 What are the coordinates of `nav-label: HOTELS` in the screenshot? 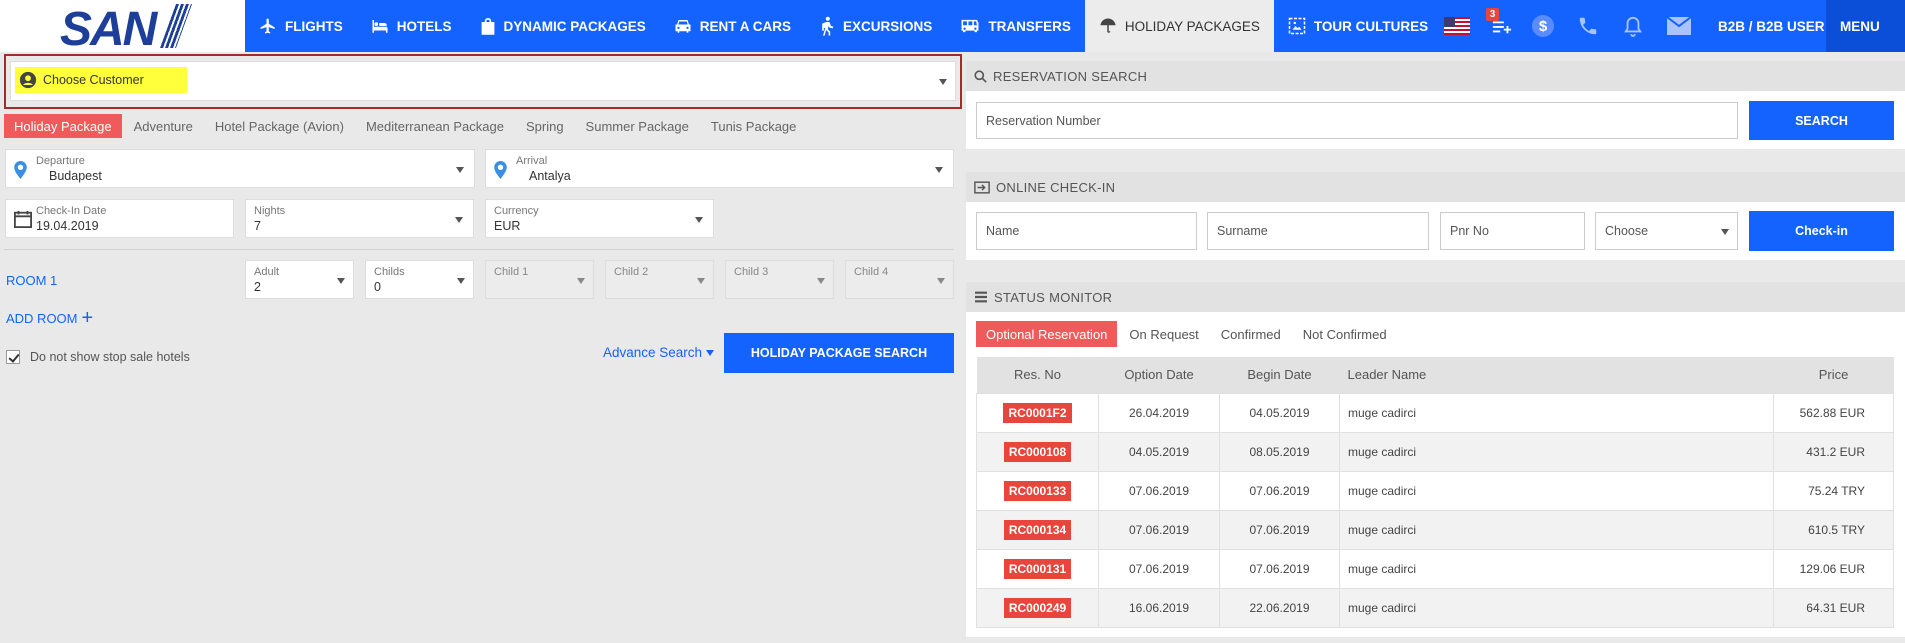 It's located at (424, 26).